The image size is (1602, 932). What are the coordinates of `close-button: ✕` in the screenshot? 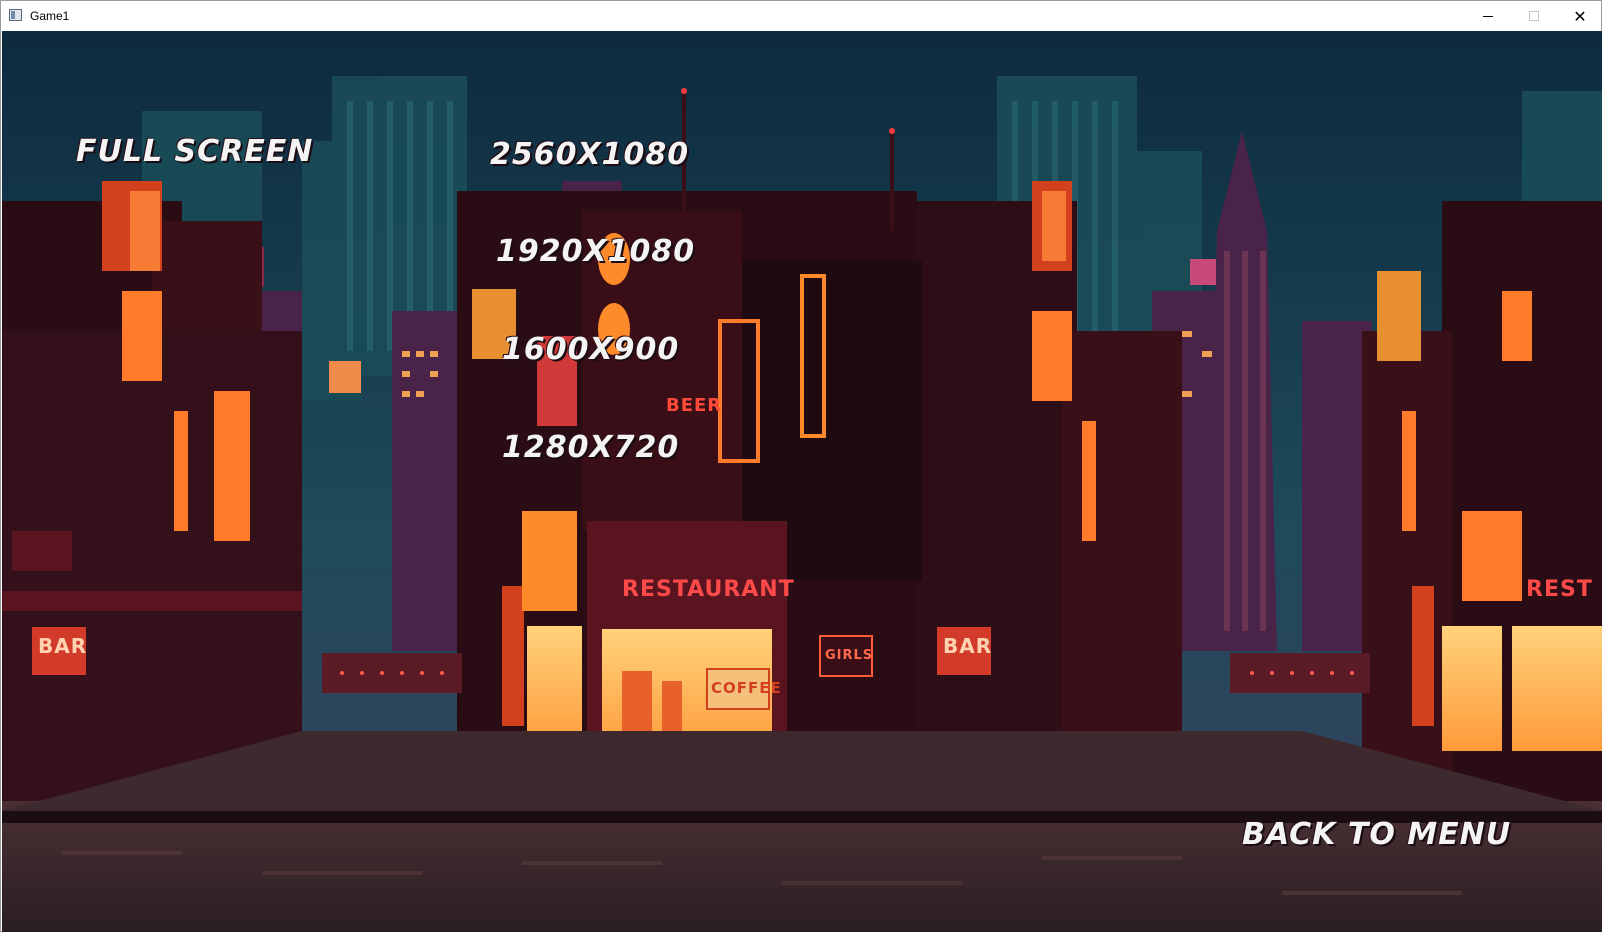 It's located at (1579, 16).